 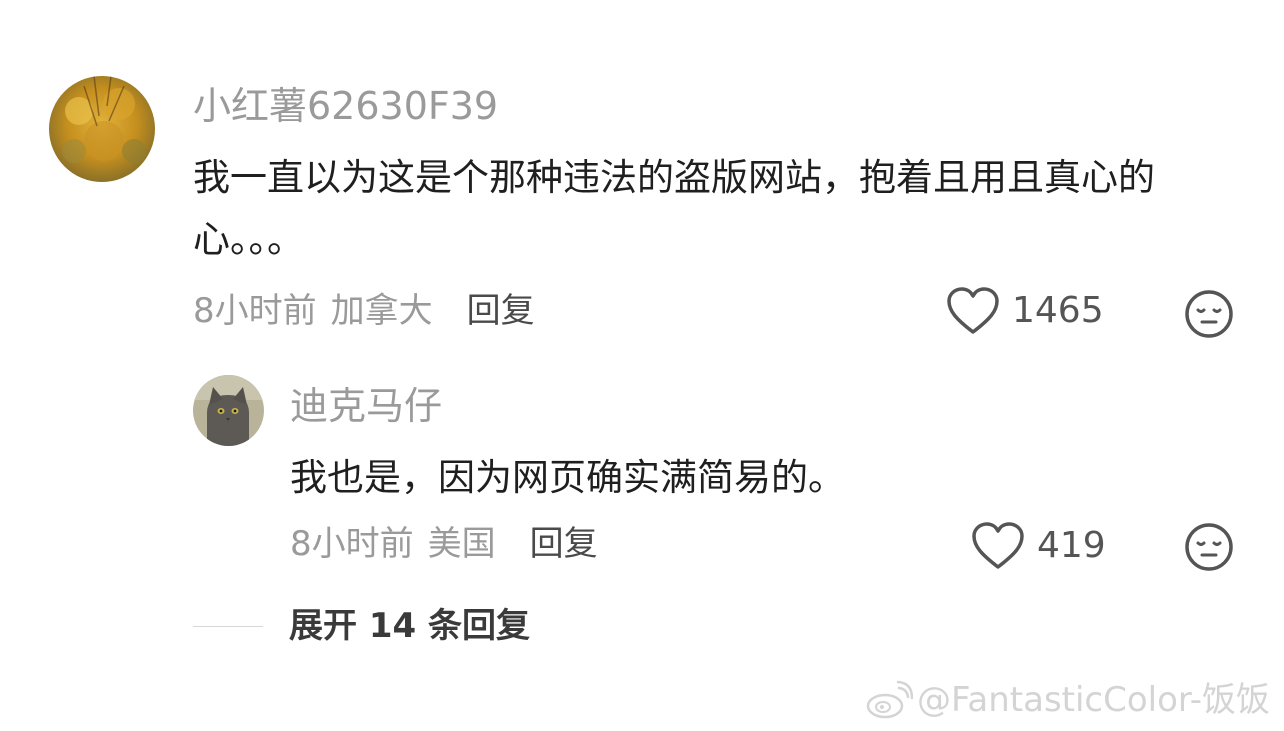 I want to click on expand-replies-label: 展开 14 条回复, so click(x=409, y=626).